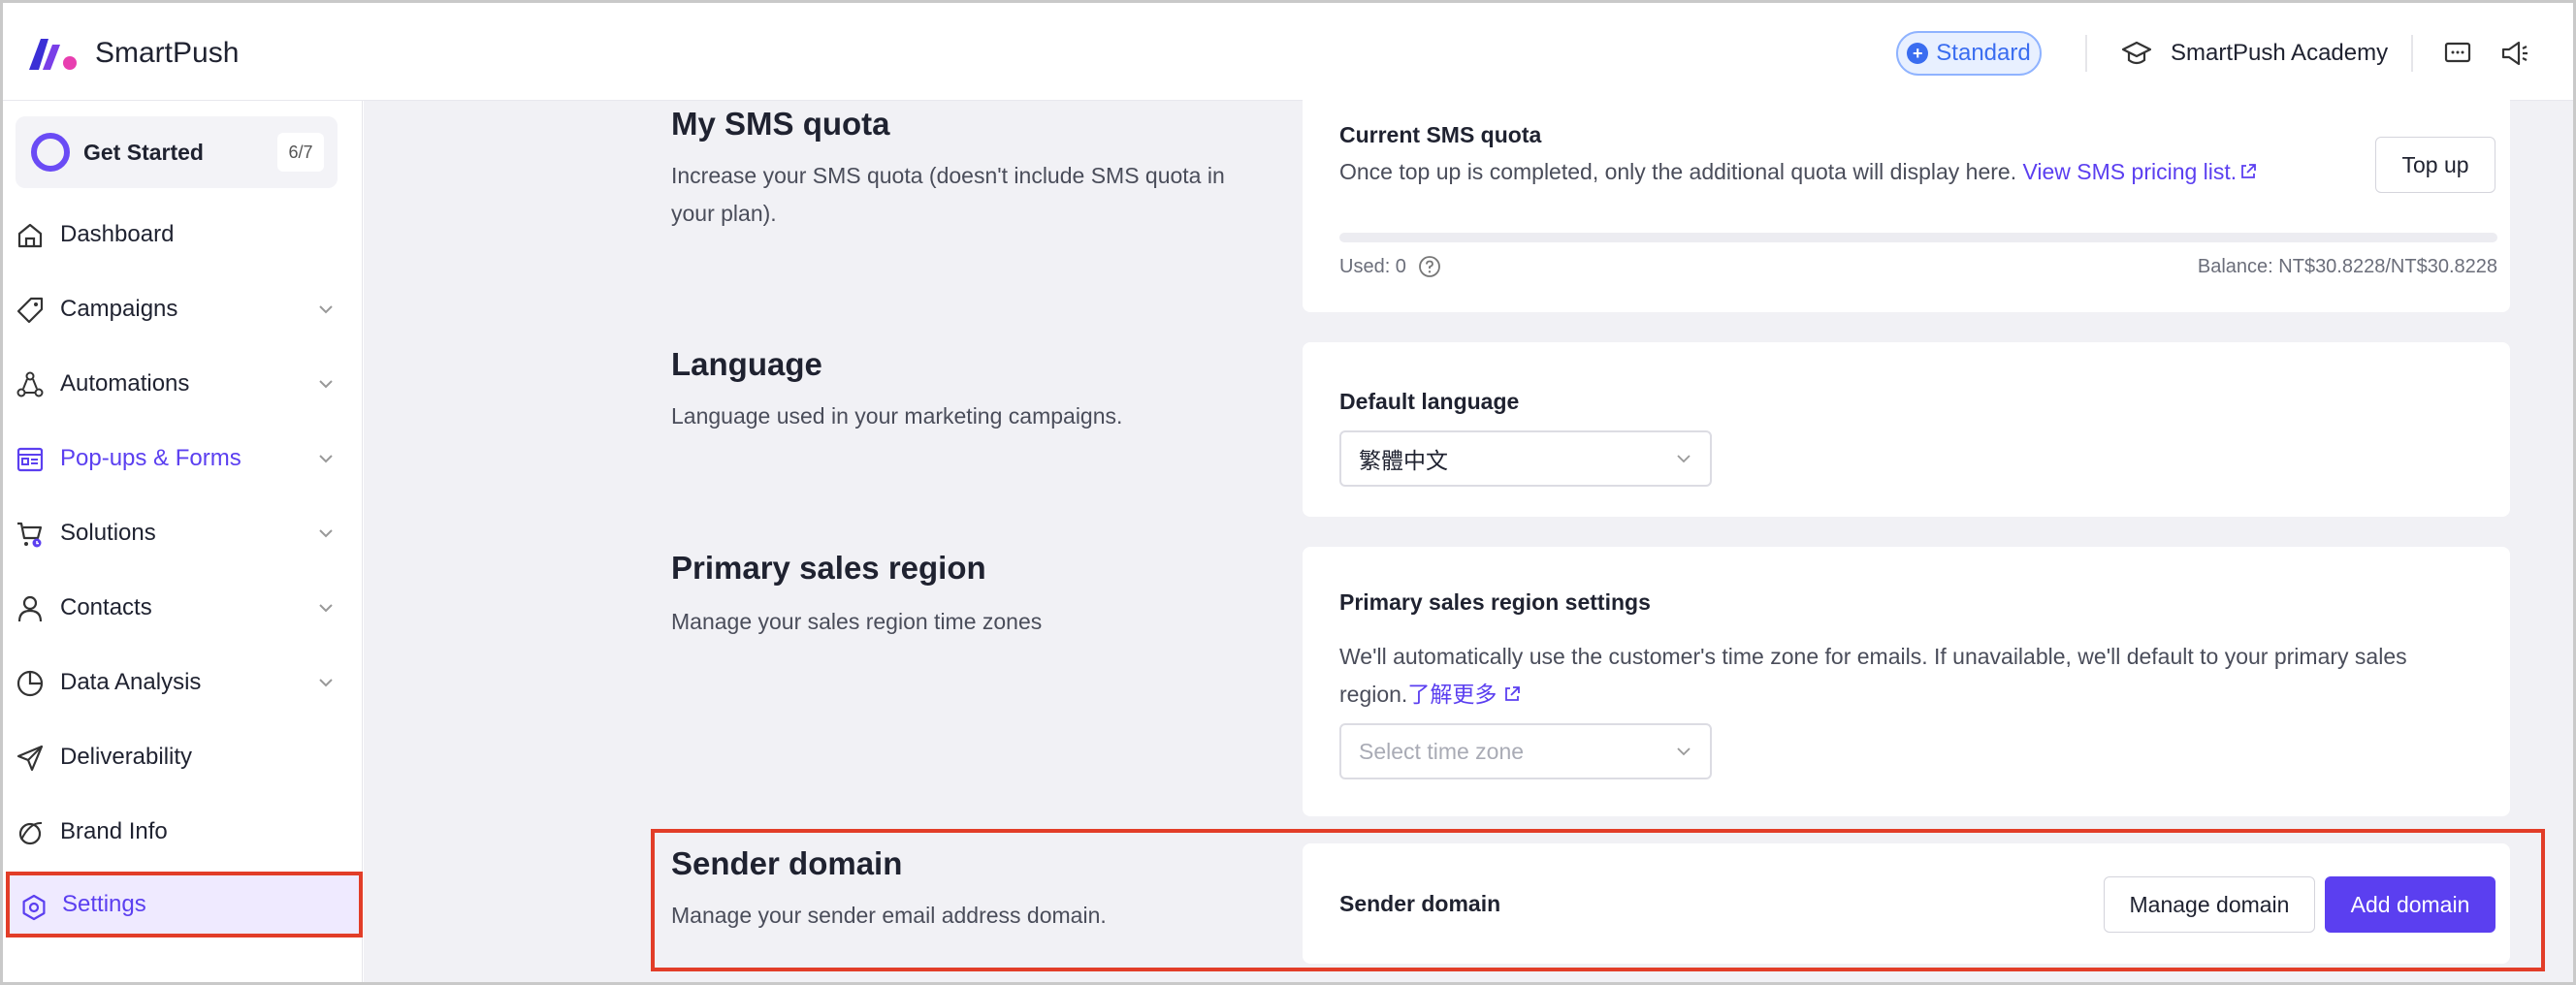 The image size is (2576, 985). What do you see at coordinates (1906, 429) in the screenshot?
I see `language-card: Default language 繁體中文` at bounding box center [1906, 429].